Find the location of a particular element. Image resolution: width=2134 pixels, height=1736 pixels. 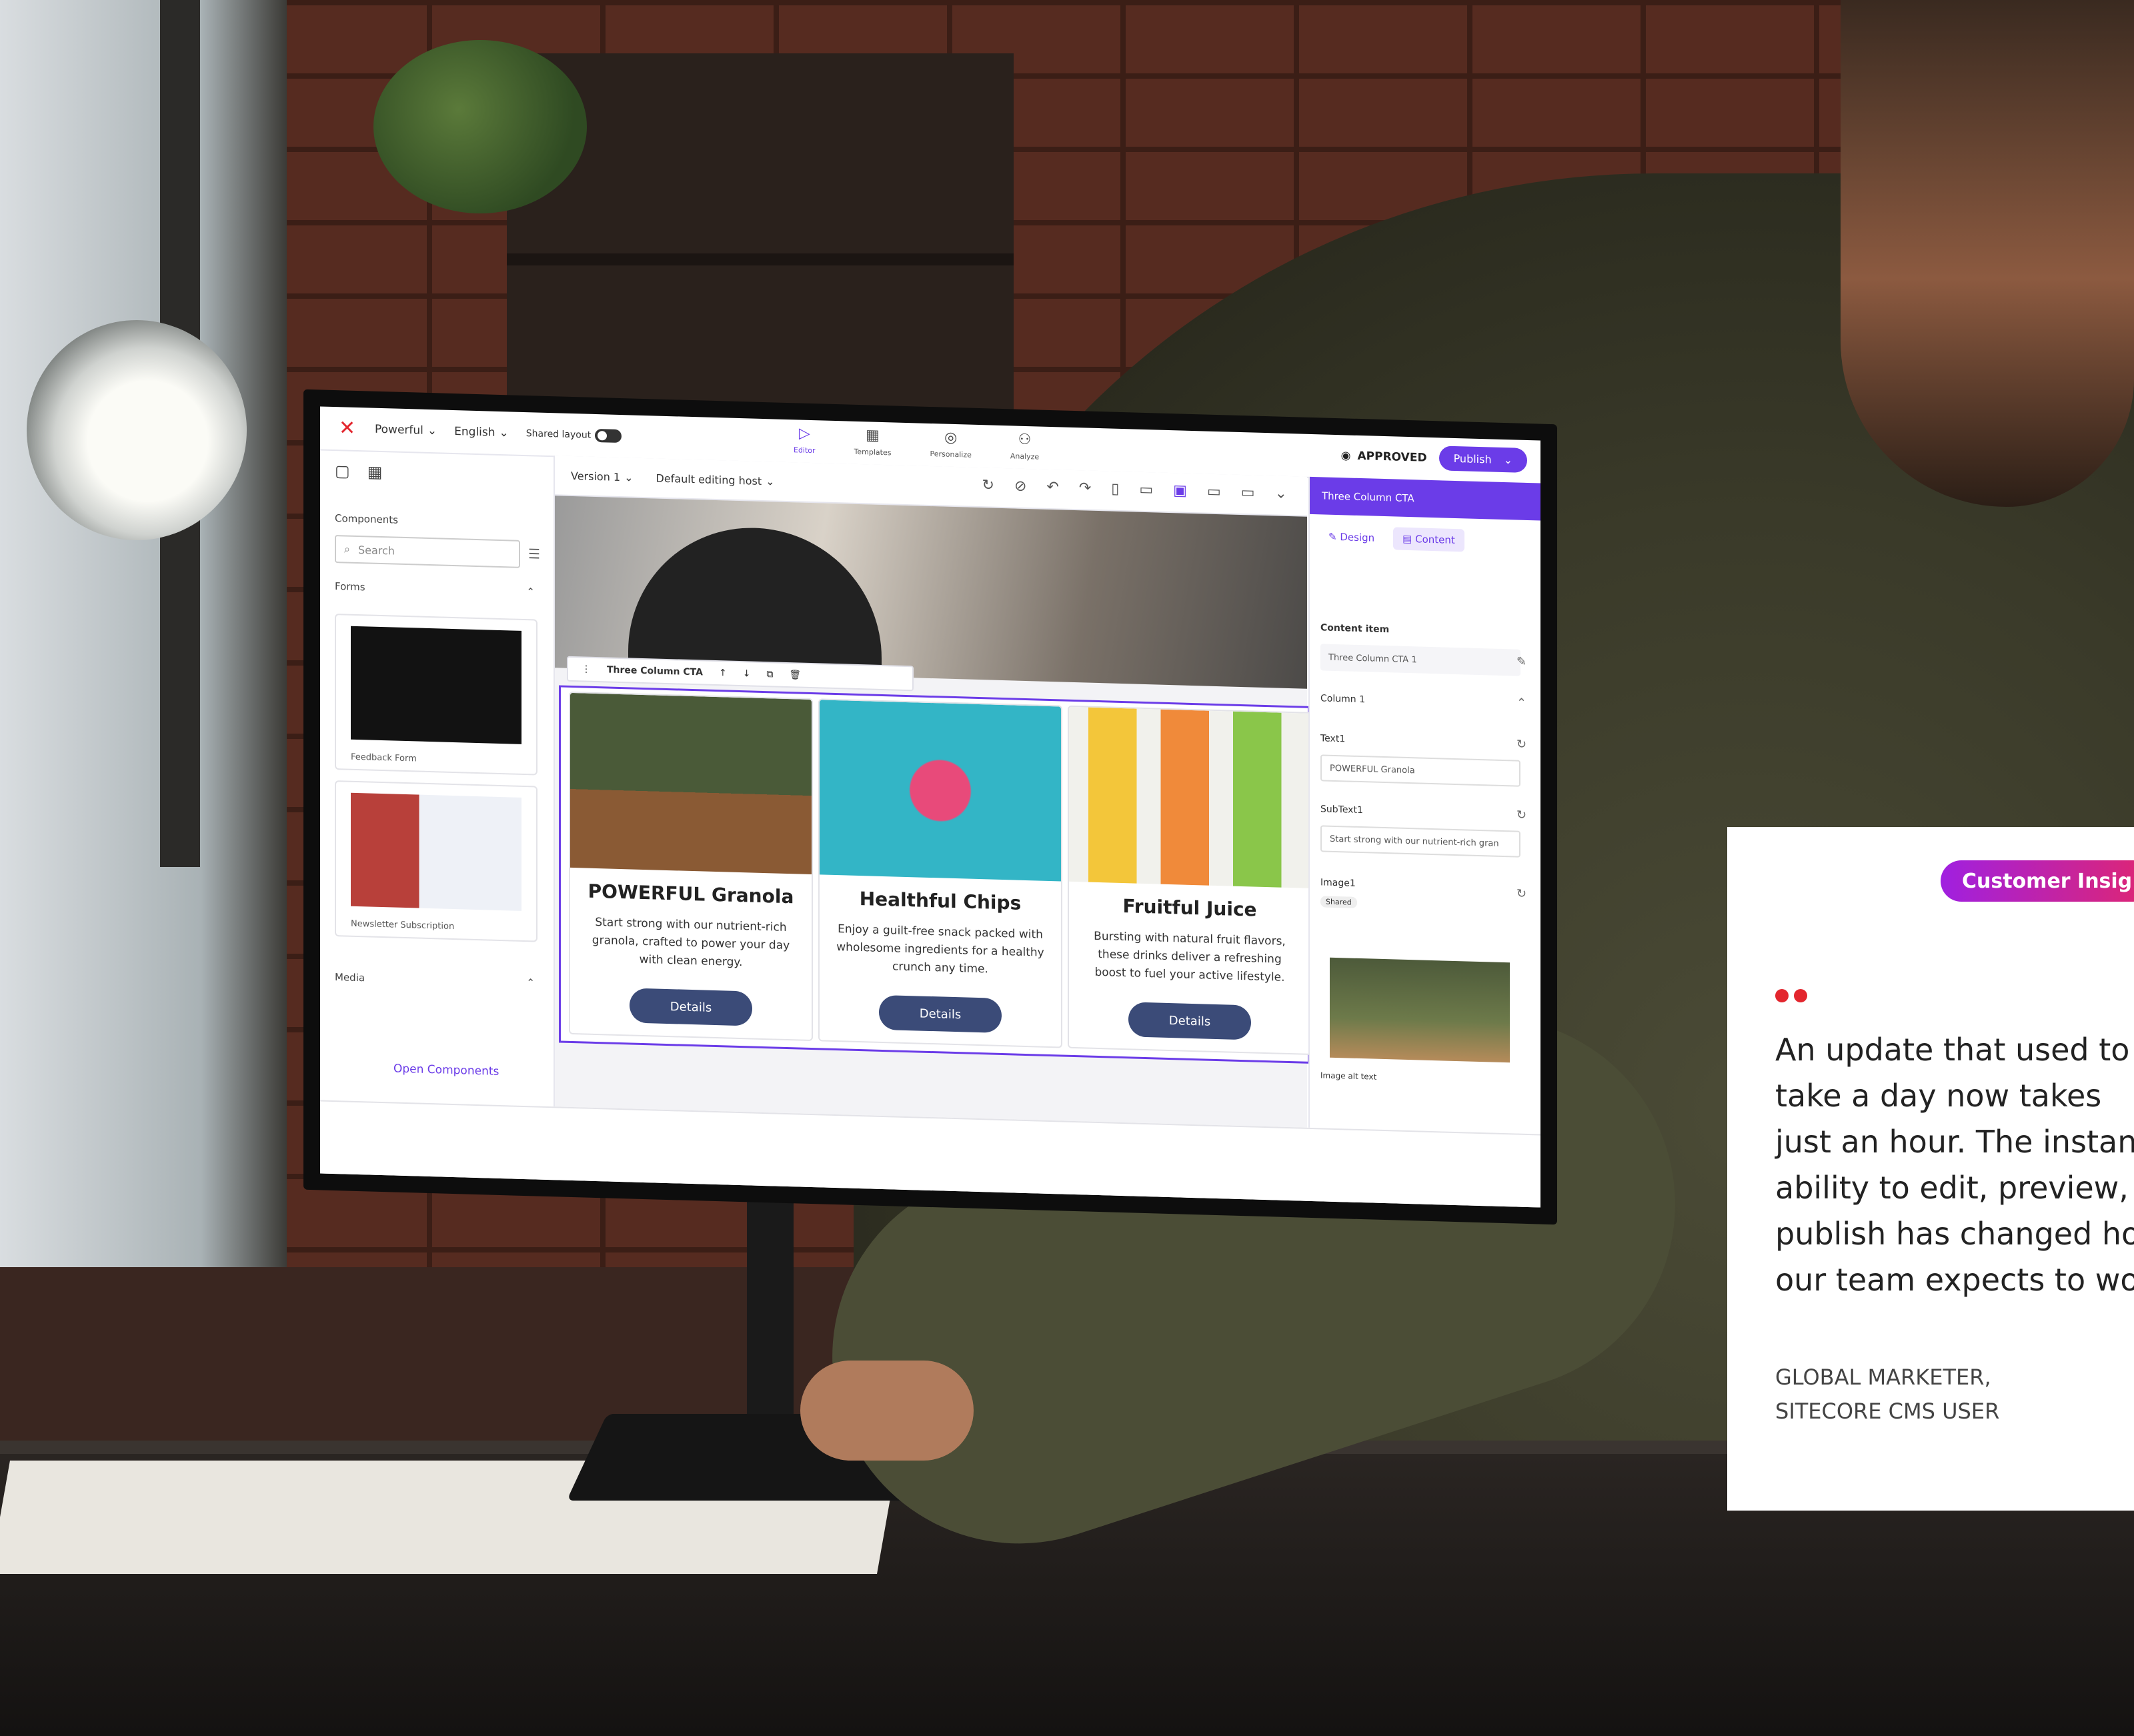

delete-icon: 🗑 is located at coordinates (795, 675).